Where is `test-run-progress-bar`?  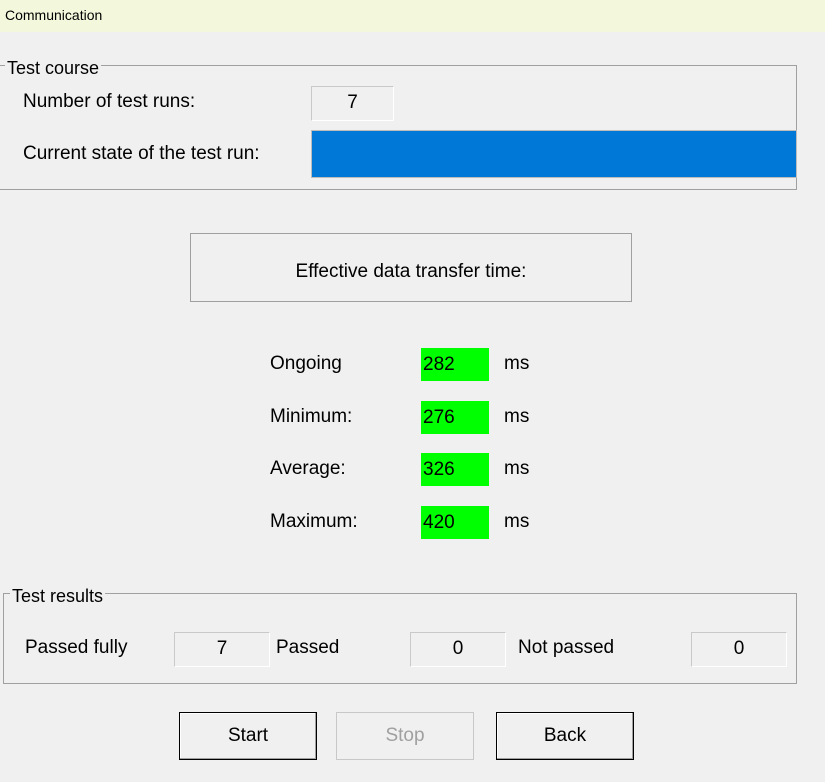
test-run-progress-bar is located at coordinates (554, 154).